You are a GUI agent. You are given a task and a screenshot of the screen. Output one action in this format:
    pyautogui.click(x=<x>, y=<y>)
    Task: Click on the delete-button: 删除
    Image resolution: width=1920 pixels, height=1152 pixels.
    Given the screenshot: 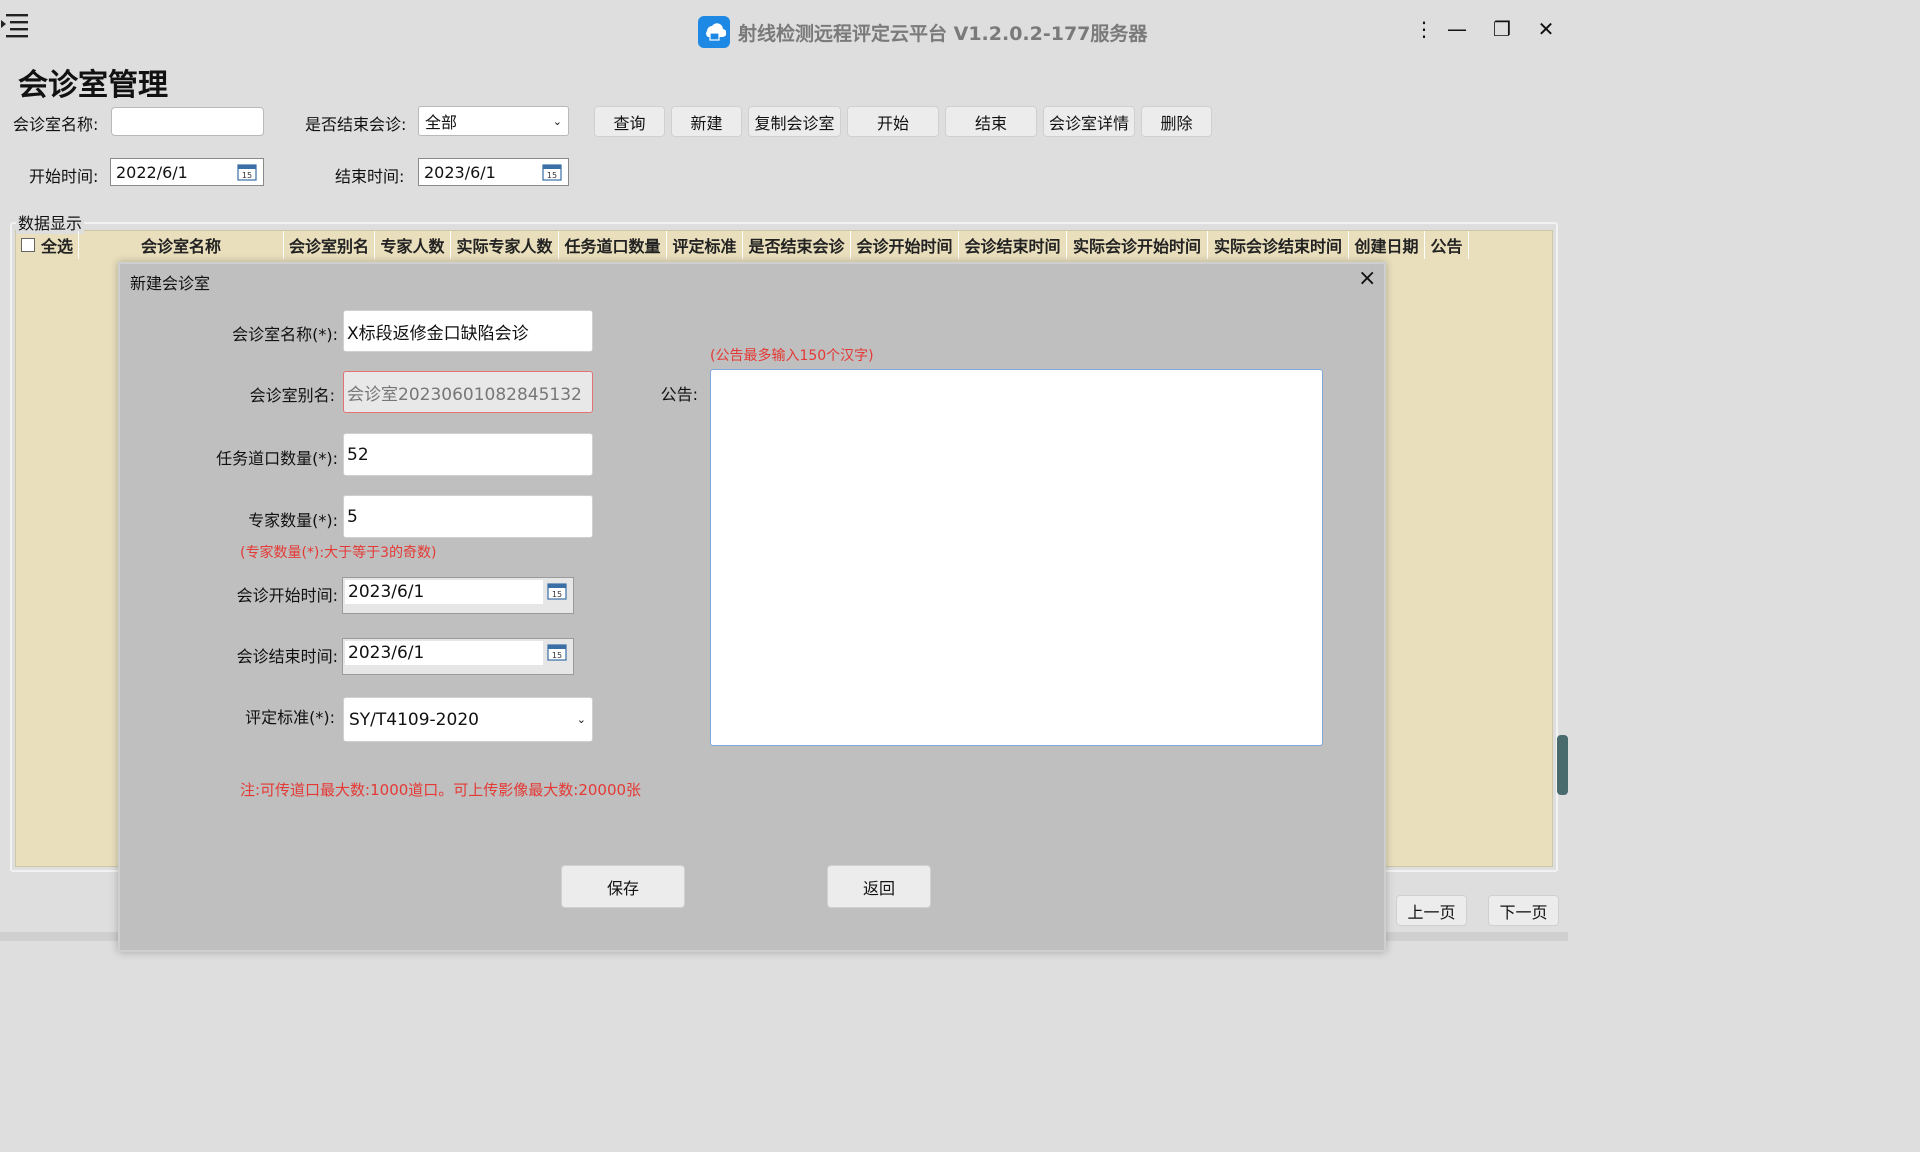 What is the action you would take?
    pyautogui.click(x=1176, y=121)
    